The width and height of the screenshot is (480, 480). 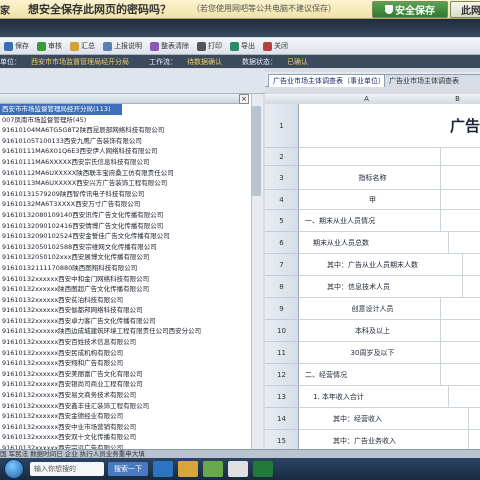 What do you see at coordinates (389, 126) in the screenshot?
I see `sheet-title: 广告` at bounding box center [389, 126].